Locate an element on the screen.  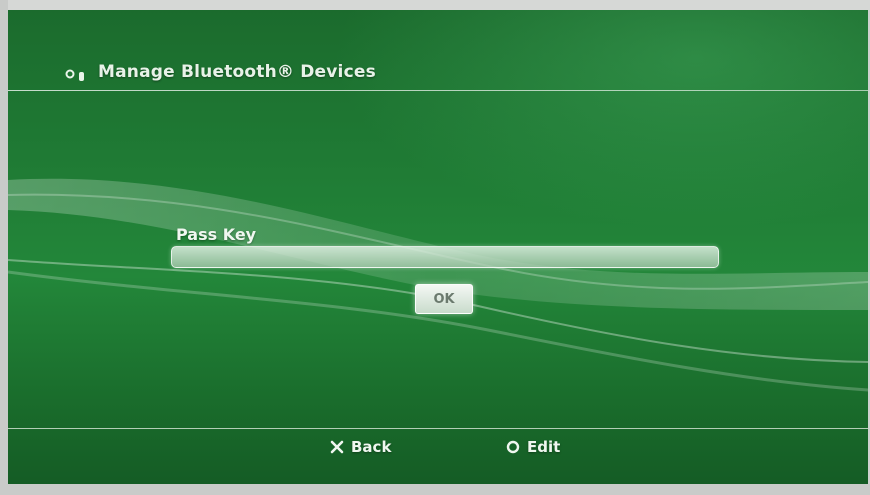
edit-label: Edit is located at coordinates (544, 447).